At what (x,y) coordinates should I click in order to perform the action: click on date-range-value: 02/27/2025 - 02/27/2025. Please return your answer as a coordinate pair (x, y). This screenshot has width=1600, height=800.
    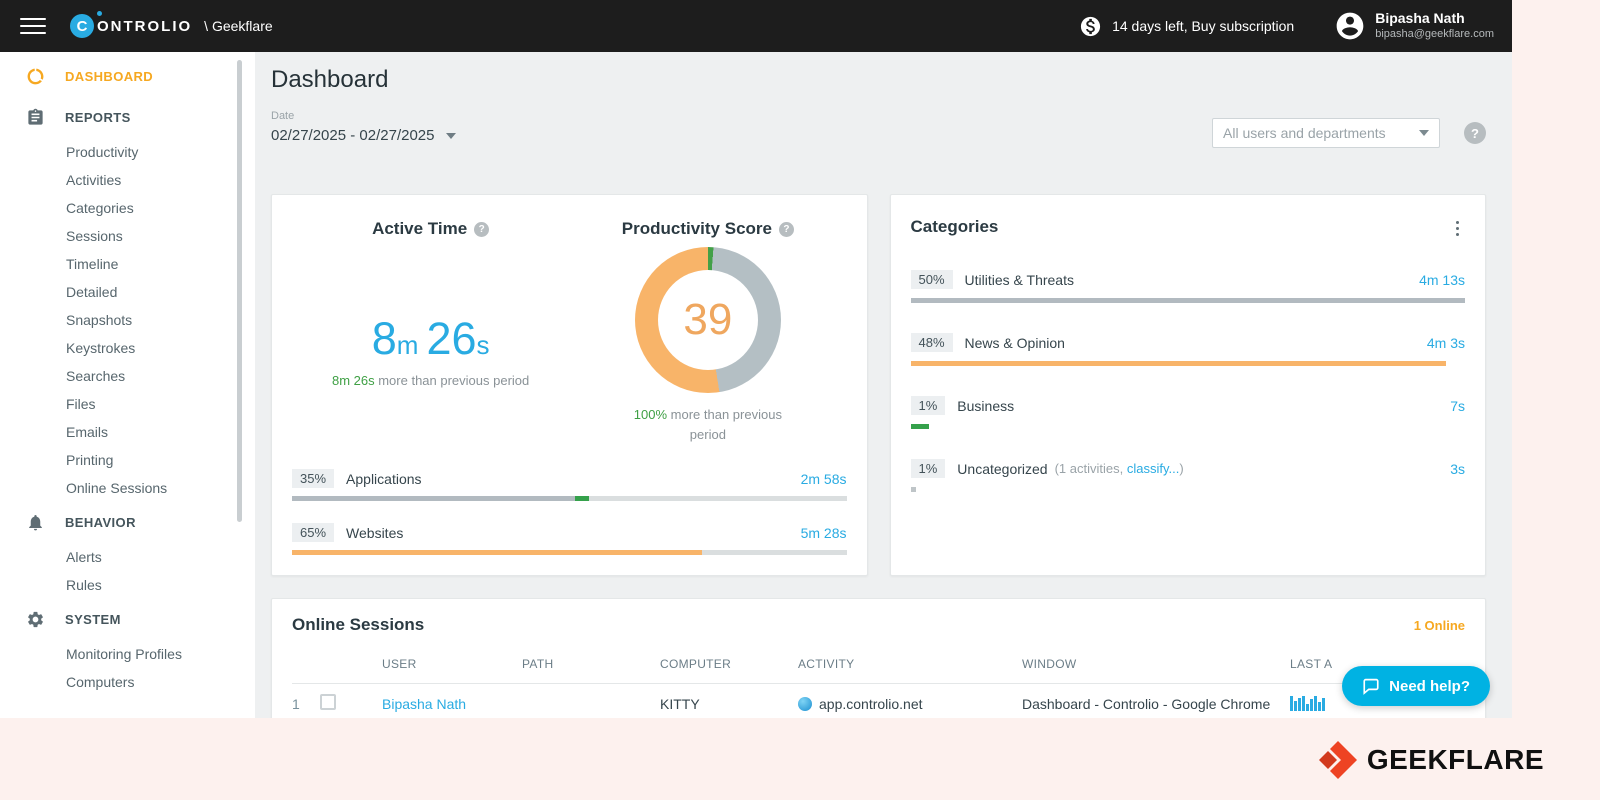
    Looking at the image, I should click on (353, 135).